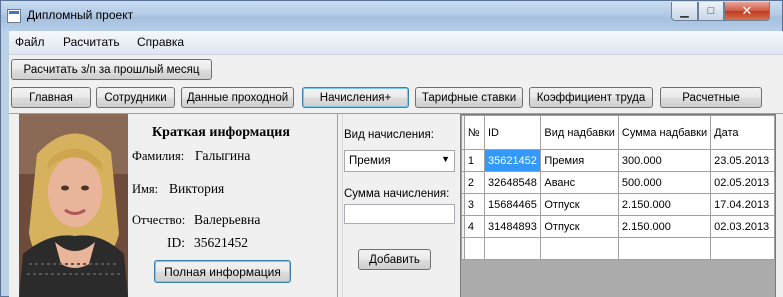  I want to click on table-header-row: № ID Вид надбавки Сумма надбавки Дата, so click(618, 132).